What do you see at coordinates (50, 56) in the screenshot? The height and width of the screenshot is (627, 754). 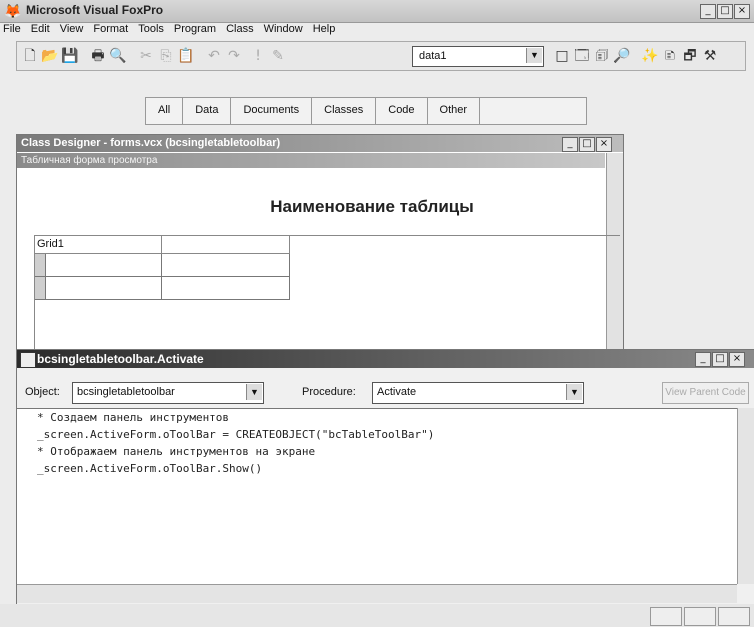 I see `open-icon: 📂` at bounding box center [50, 56].